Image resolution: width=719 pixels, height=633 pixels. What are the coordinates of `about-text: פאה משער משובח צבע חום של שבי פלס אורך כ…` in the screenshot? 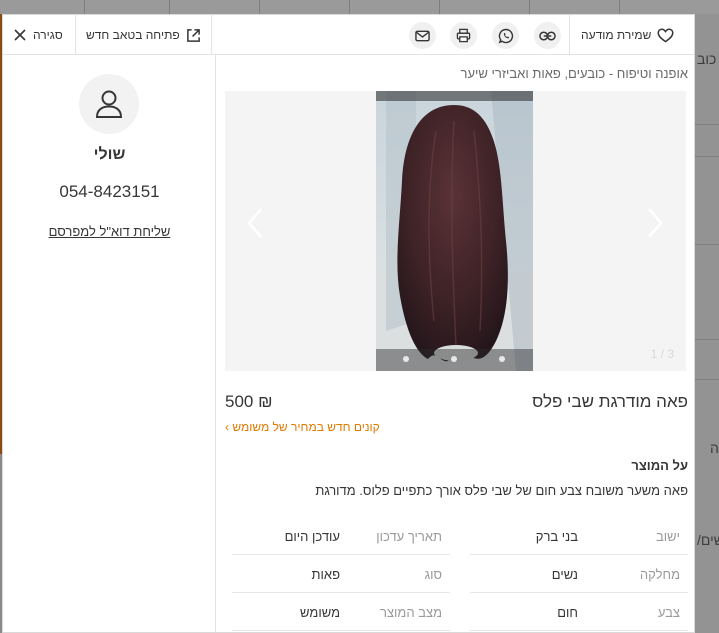 It's located at (501, 490).